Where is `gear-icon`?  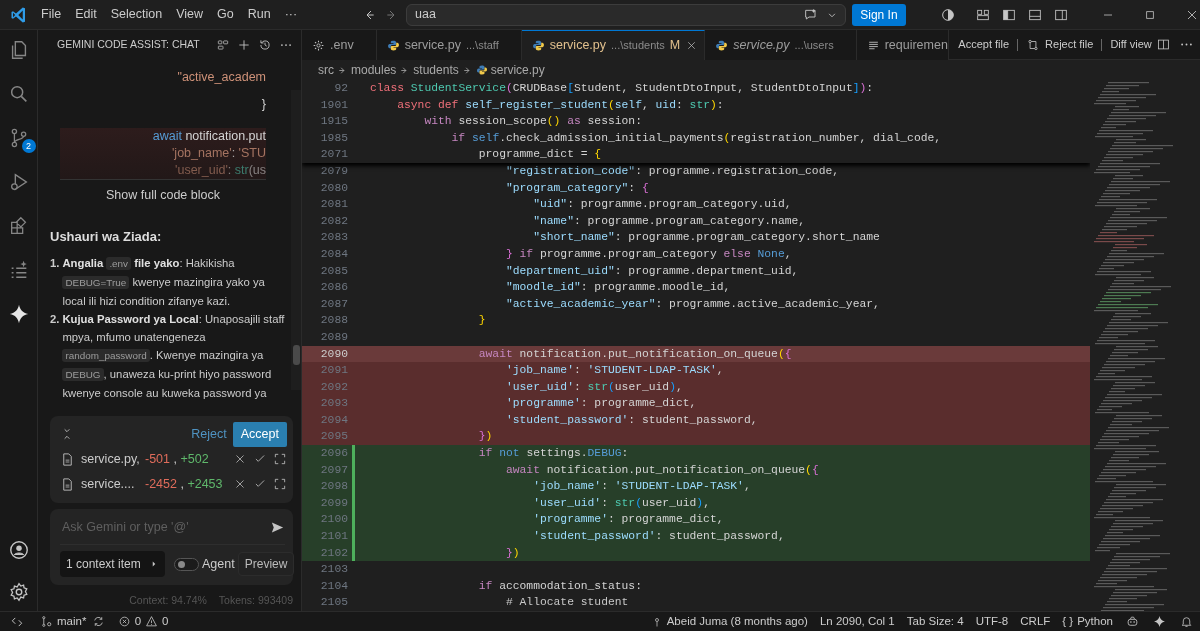 gear-icon is located at coordinates (318, 45).